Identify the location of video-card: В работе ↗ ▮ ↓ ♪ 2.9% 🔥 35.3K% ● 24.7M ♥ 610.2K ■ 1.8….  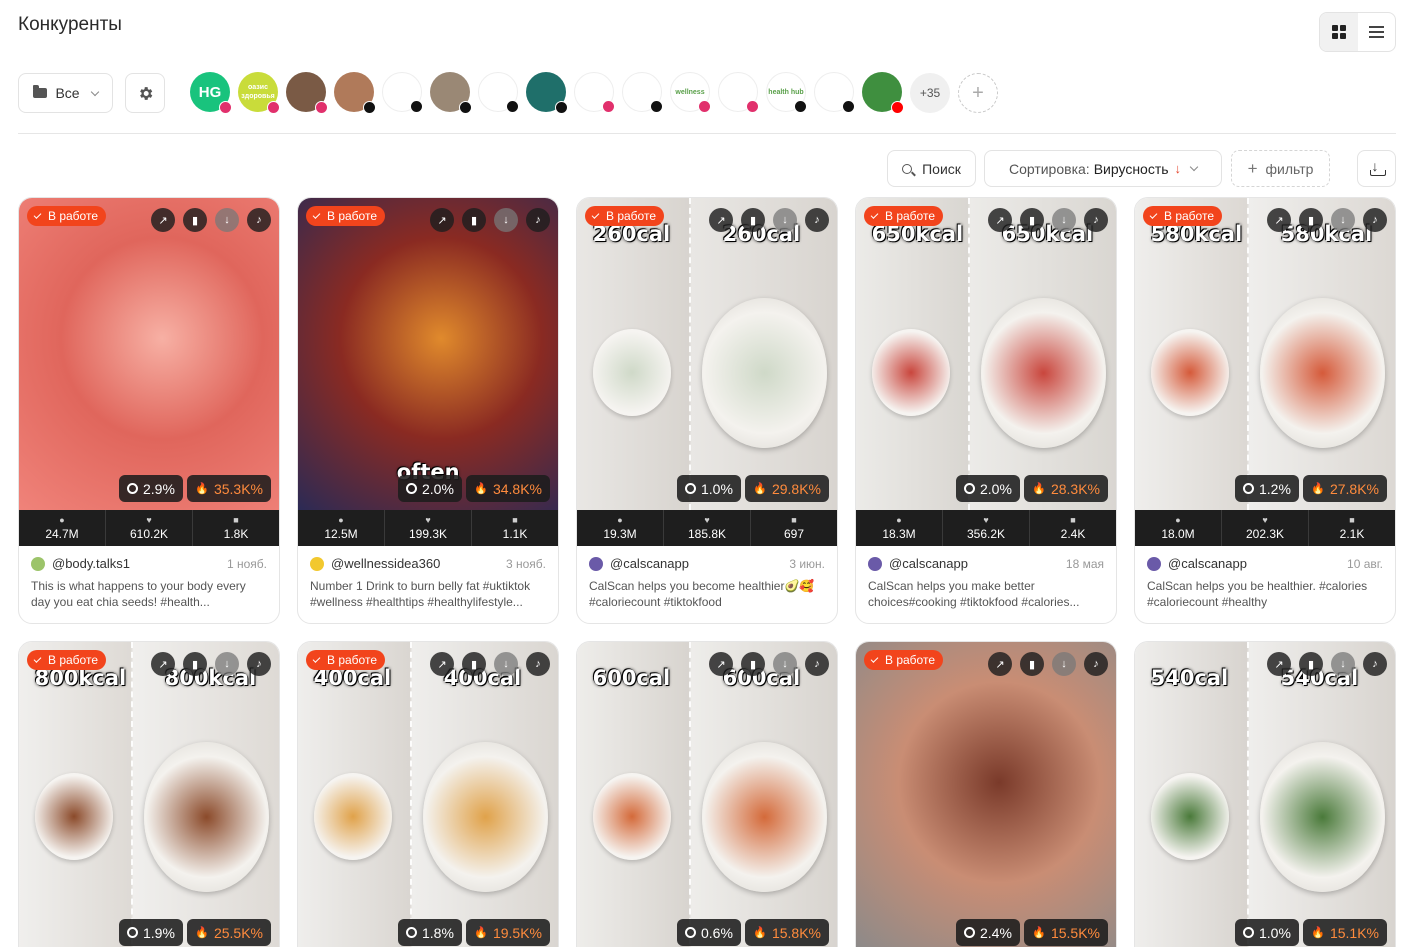
(149, 410).